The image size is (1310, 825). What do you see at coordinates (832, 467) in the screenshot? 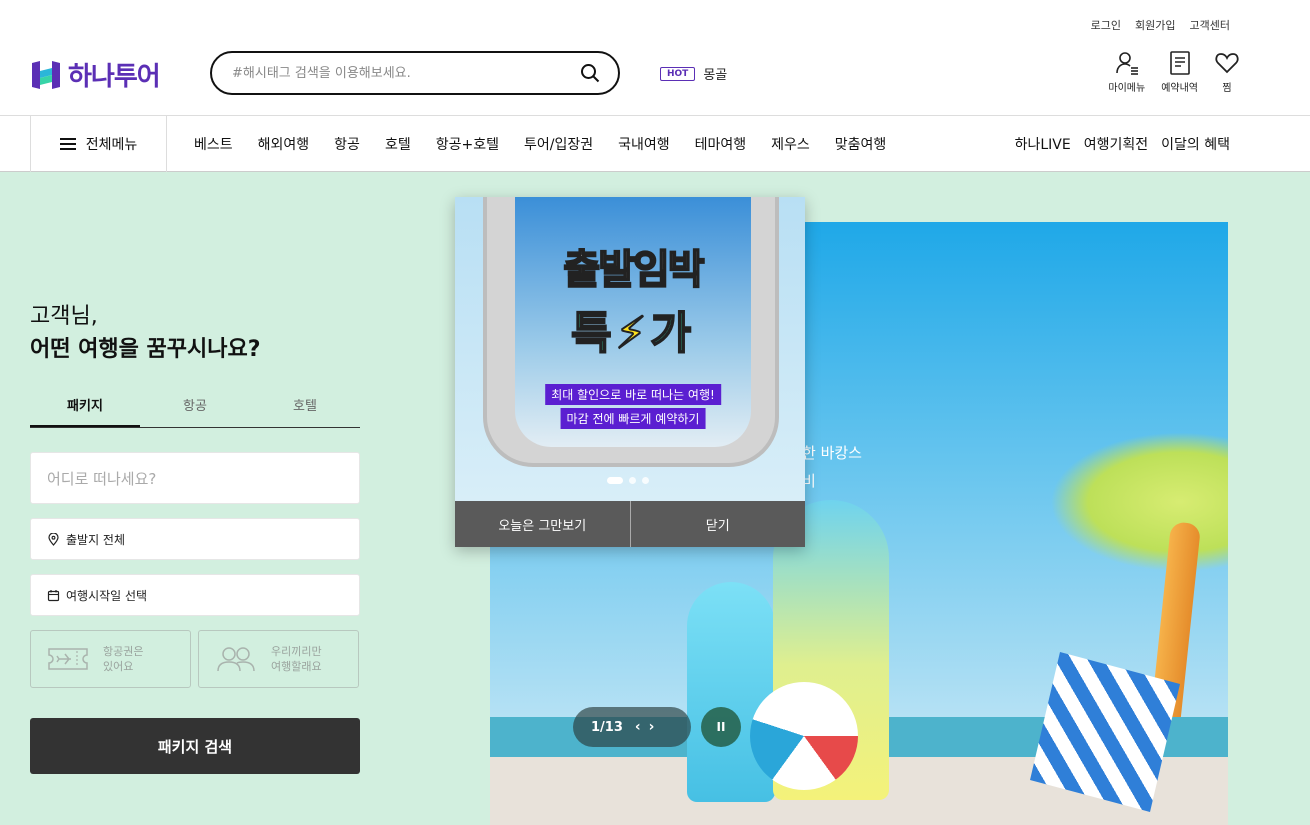
I see `hero-text: 한 바캉스 비` at bounding box center [832, 467].